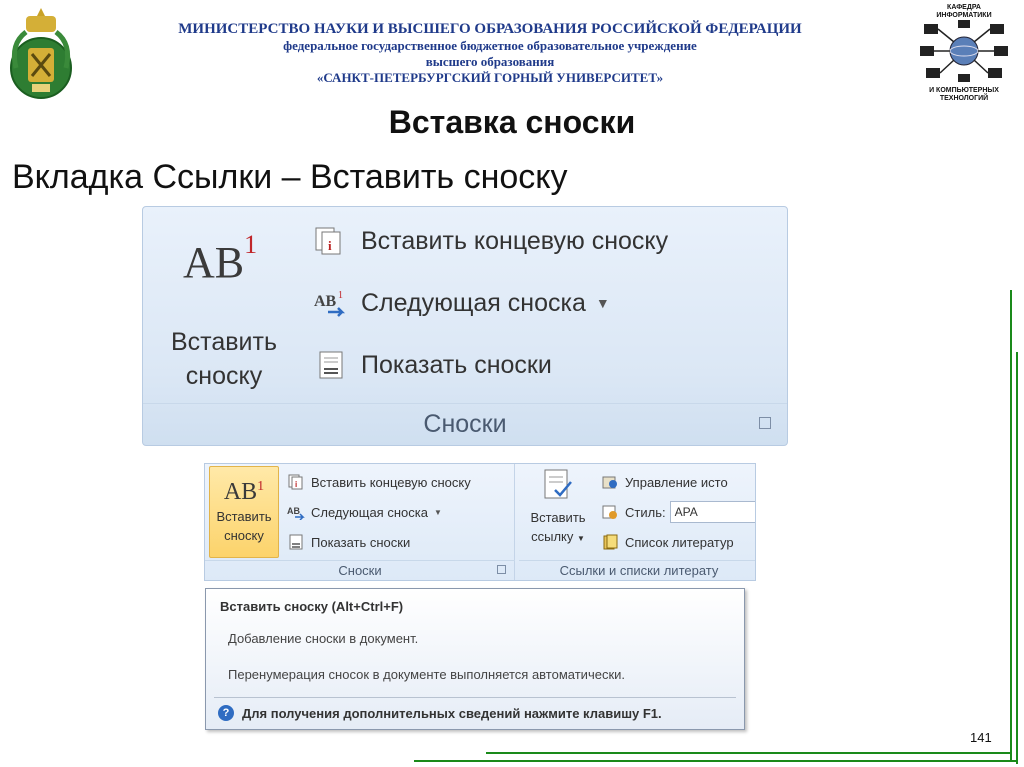  What do you see at coordinates (261, 486) in the screenshot?
I see `ab-small-sup: 1` at bounding box center [261, 486].